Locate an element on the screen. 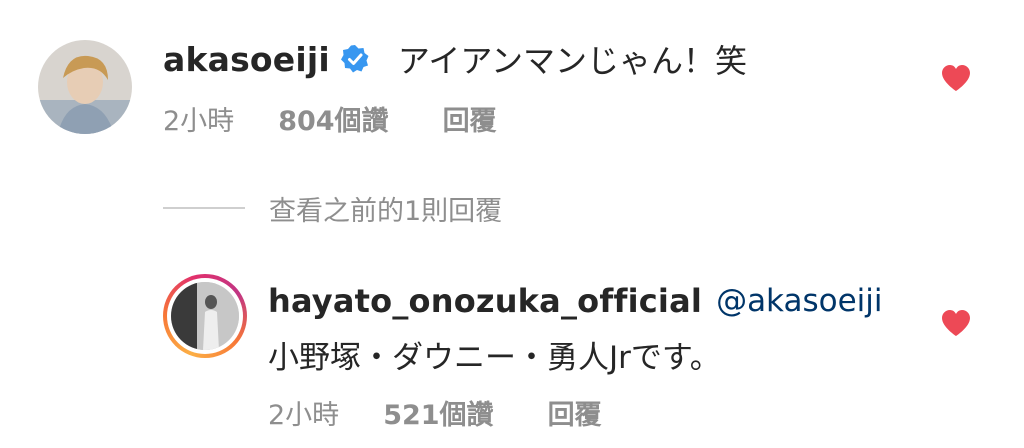 The image size is (1024, 448). comment-meta: 2小時 804個讚 回覆 is located at coordinates (330, 118).